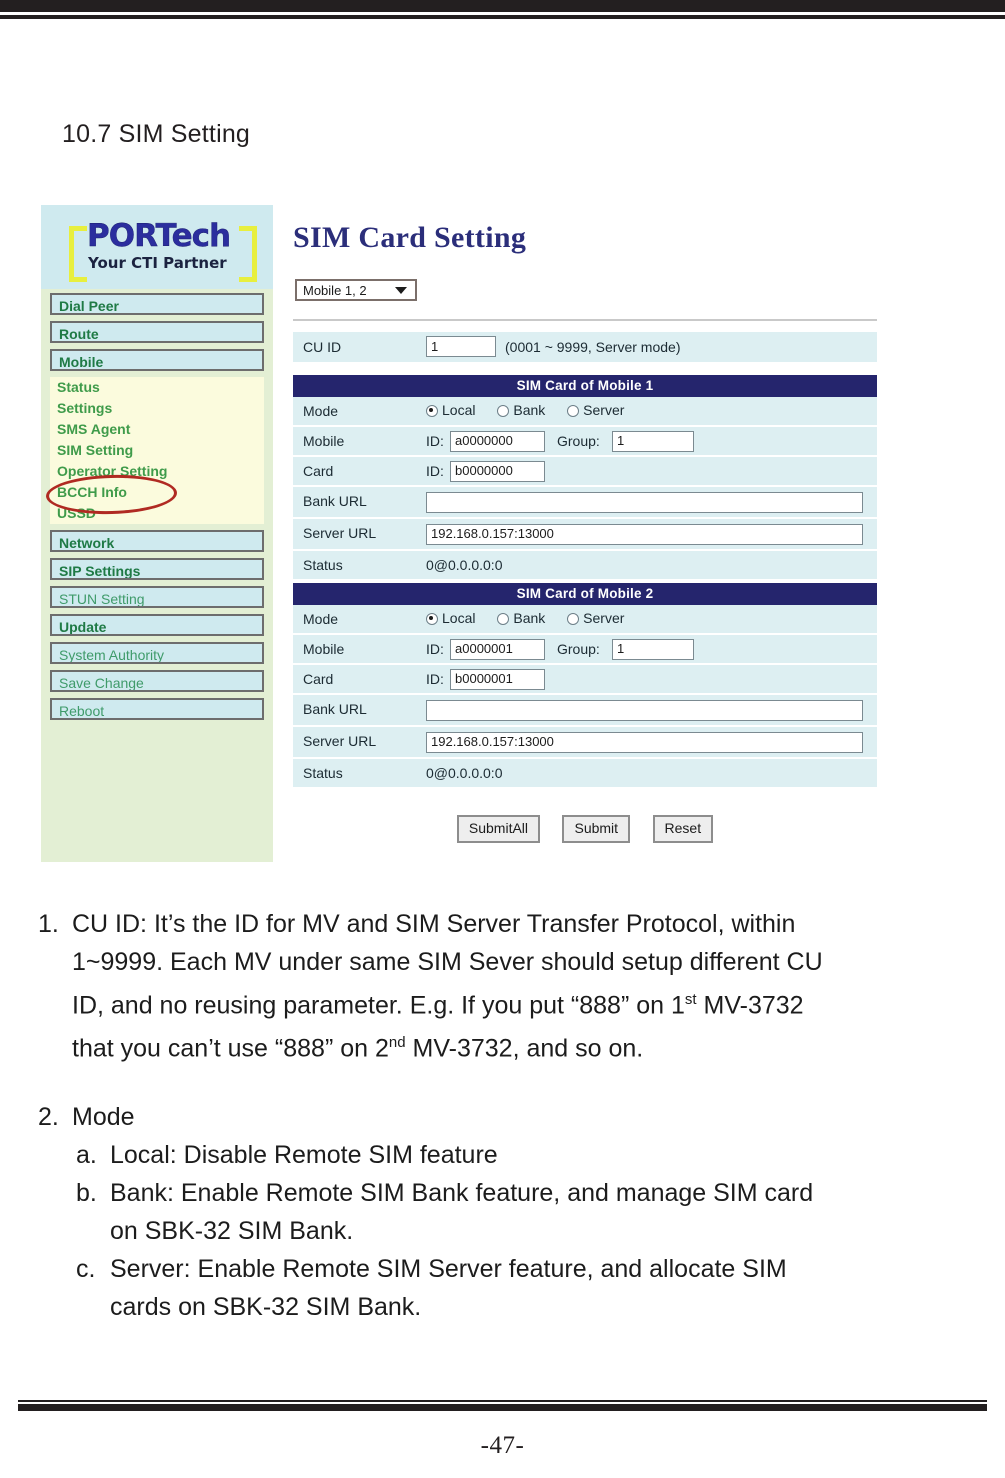  Describe the element at coordinates (653, 441) in the screenshot. I see `group-input-1: 1` at that location.